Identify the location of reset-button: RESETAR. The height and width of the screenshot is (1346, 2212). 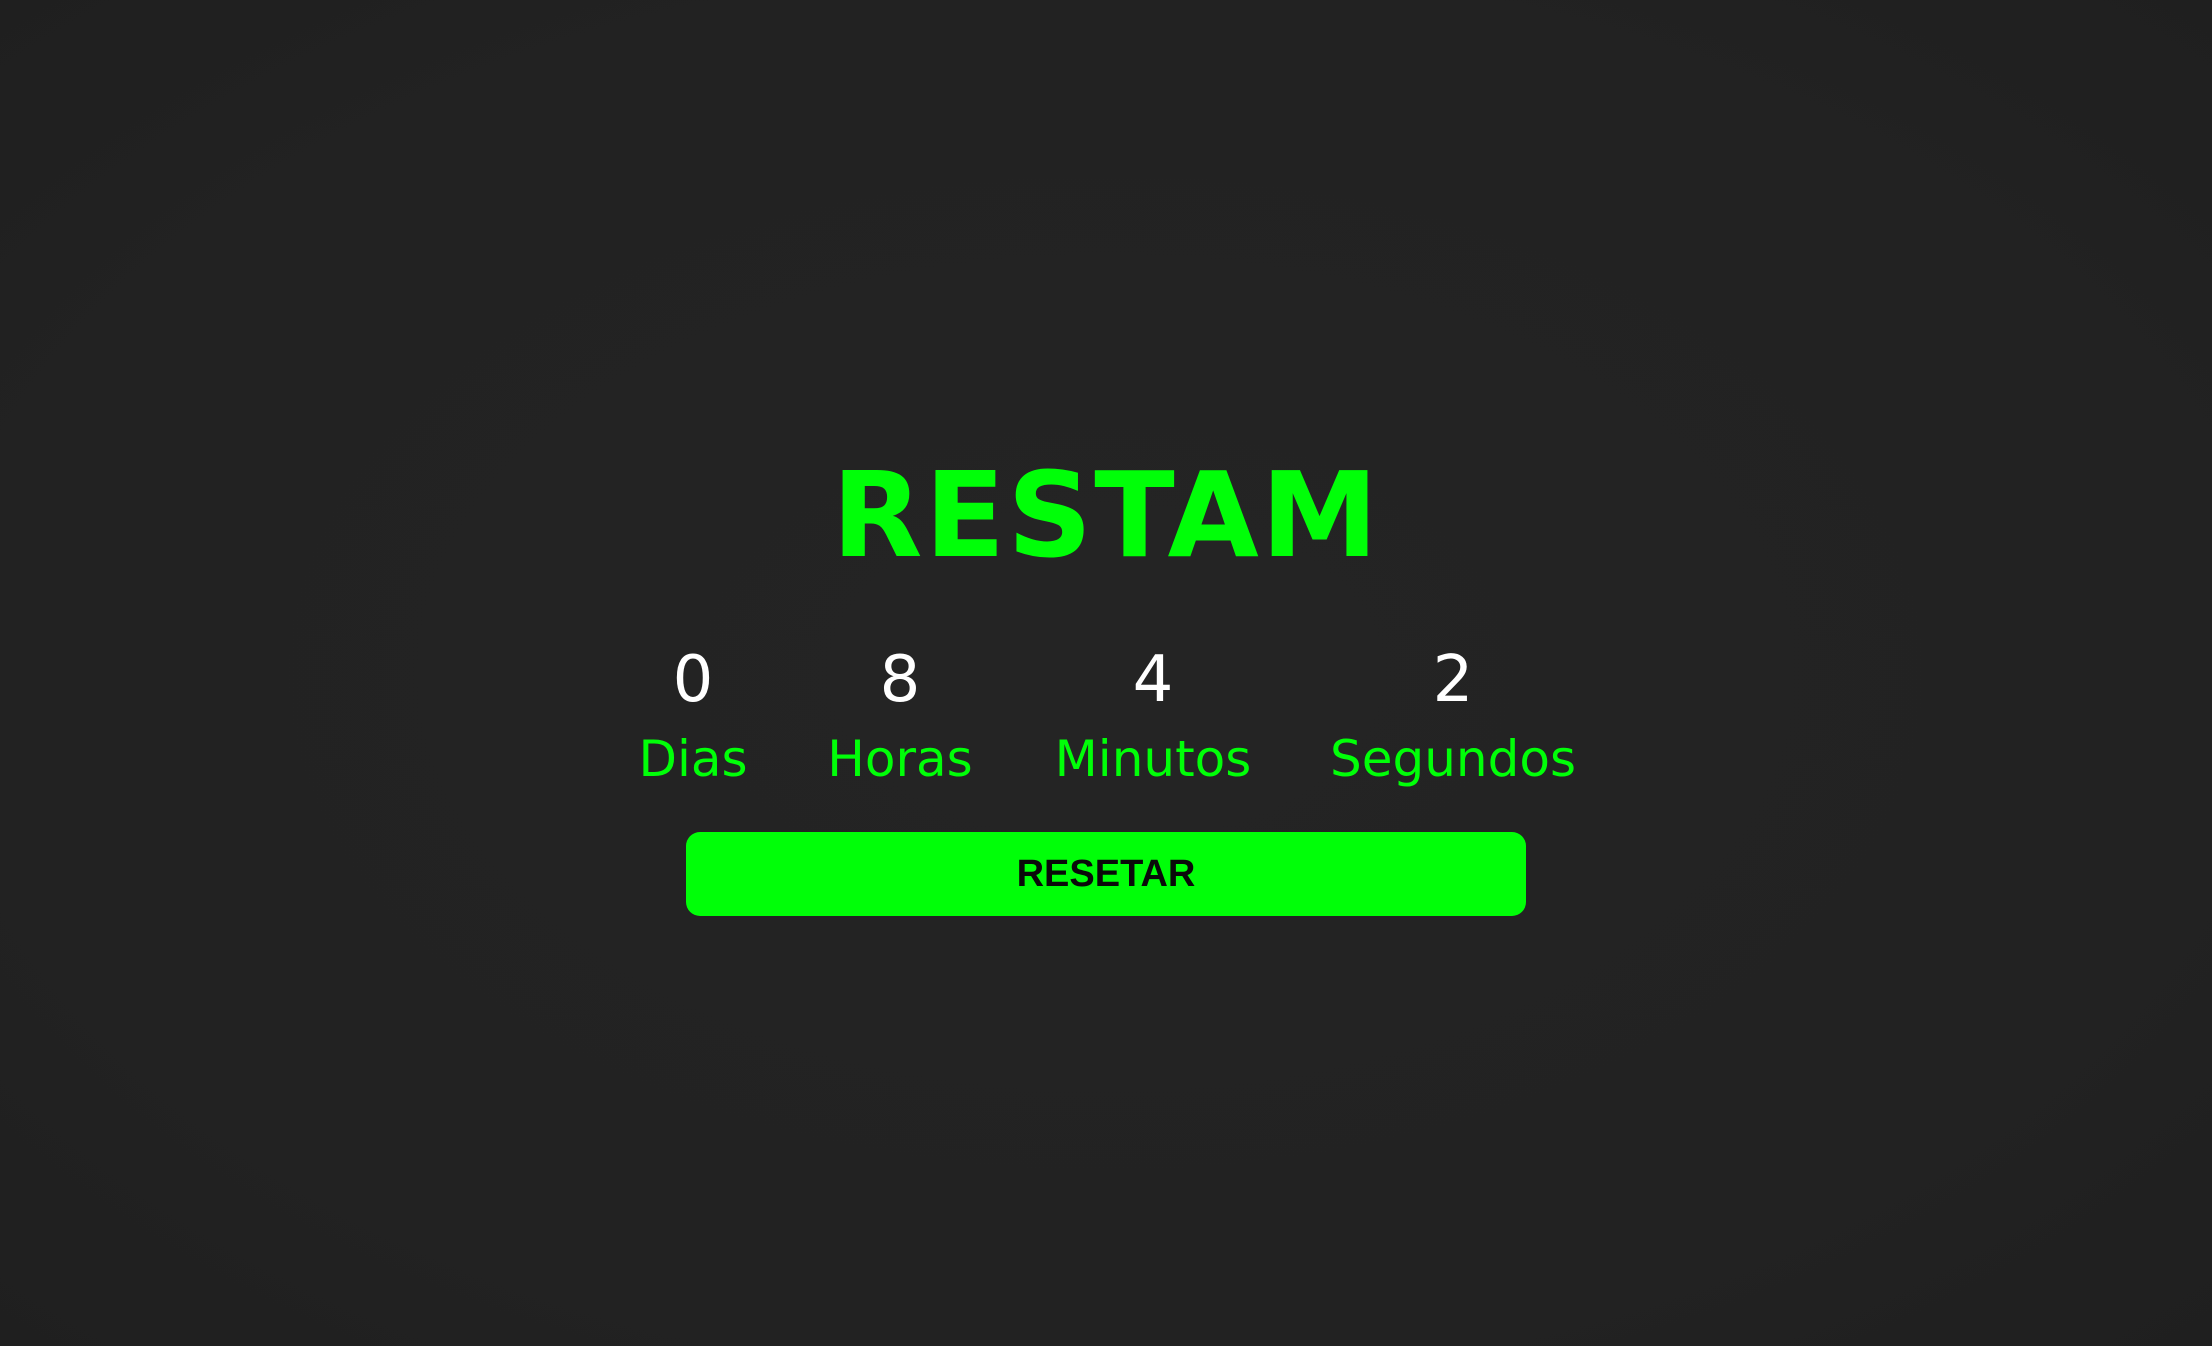
(1106, 874).